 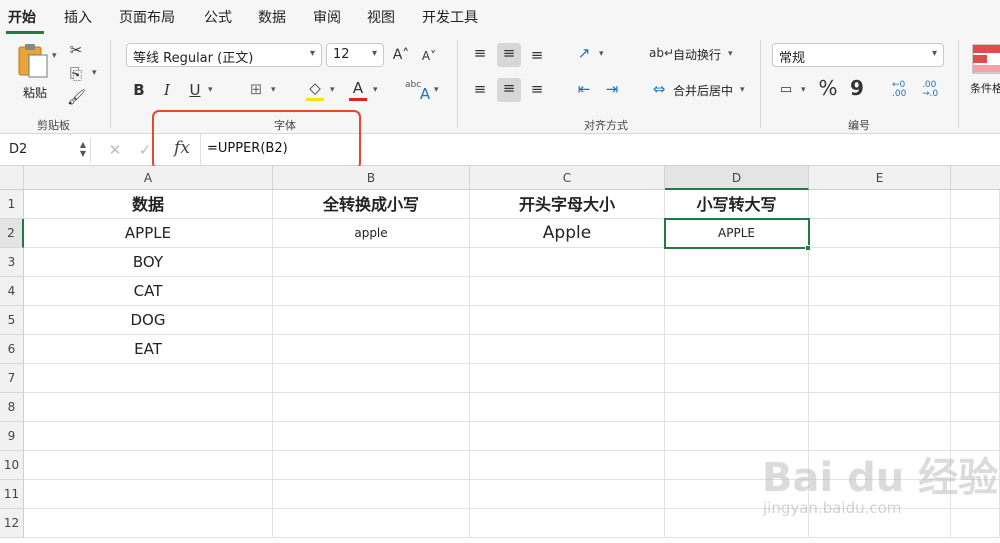 What do you see at coordinates (429, 56) in the screenshot?
I see `decrease-font-size-icon: A˅` at bounding box center [429, 56].